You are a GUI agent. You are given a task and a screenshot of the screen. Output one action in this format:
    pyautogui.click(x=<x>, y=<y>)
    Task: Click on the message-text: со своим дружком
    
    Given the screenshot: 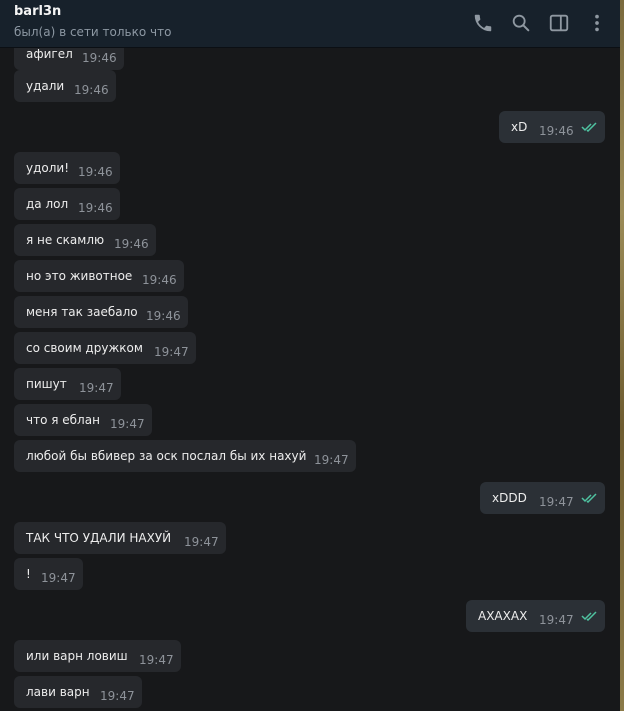 What is the action you would take?
    pyautogui.click(x=84, y=348)
    